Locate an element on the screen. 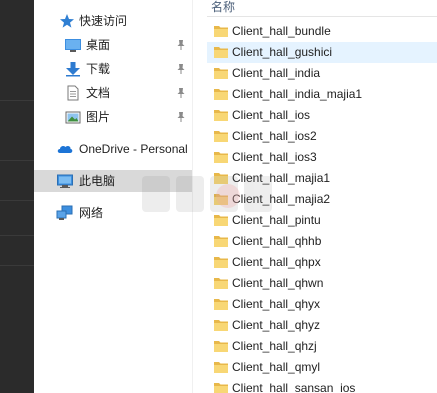  column-header-name: 名称 is located at coordinates (223, 7).